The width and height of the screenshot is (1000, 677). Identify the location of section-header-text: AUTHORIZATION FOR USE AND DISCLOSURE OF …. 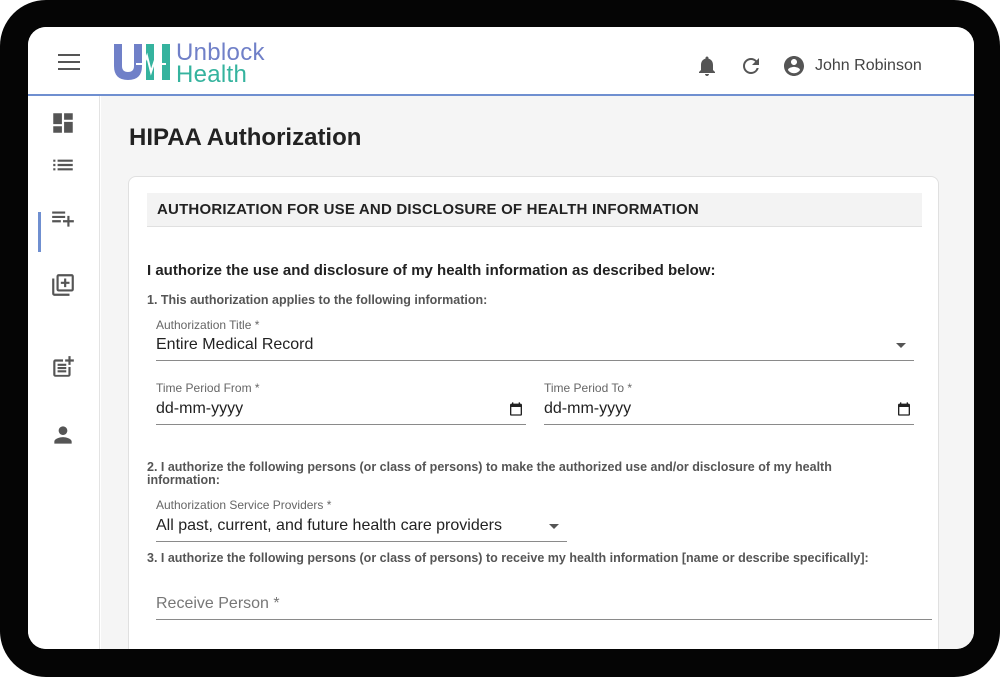
(428, 209).